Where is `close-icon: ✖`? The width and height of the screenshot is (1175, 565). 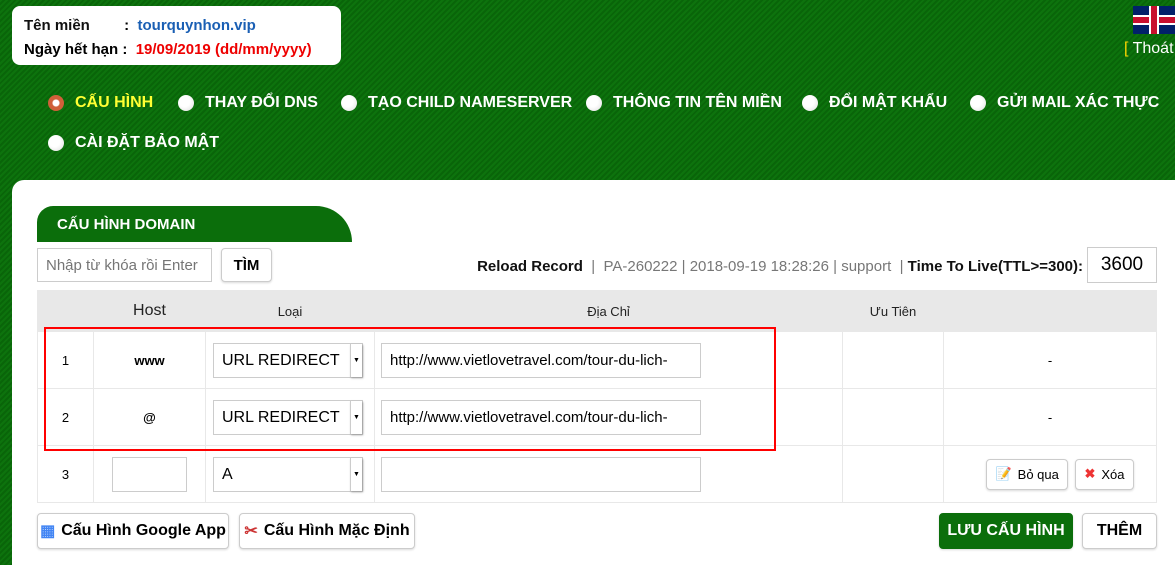 close-icon: ✖ is located at coordinates (1090, 473).